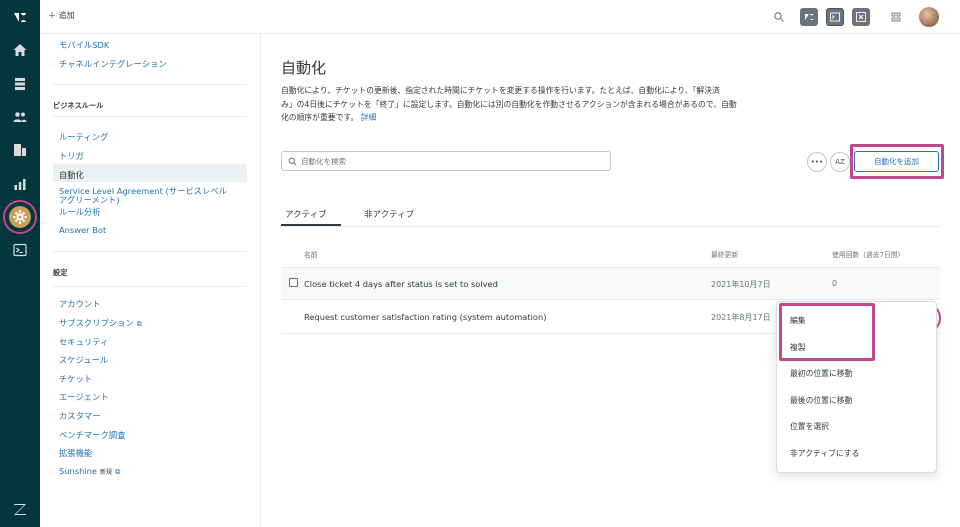 The image size is (960, 527). What do you see at coordinates (106, 472) in the screenshot?
I see `new-badge: 新規` at bounding box center [106, 472].